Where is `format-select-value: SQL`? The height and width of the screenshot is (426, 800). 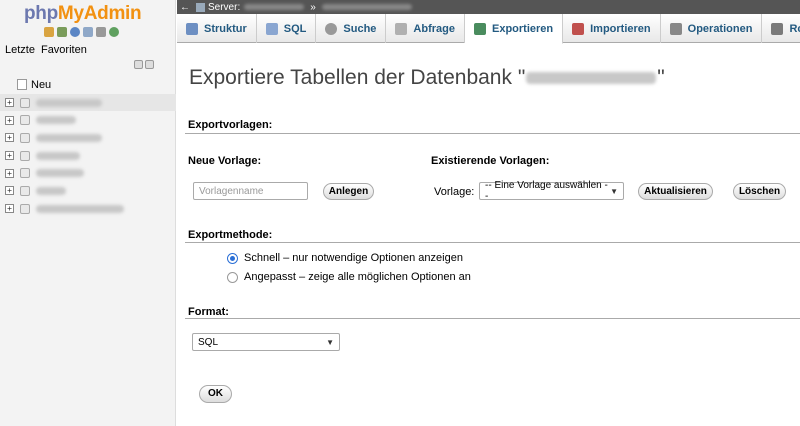 format-select-value: SQL is located at coordinates (208, 342).